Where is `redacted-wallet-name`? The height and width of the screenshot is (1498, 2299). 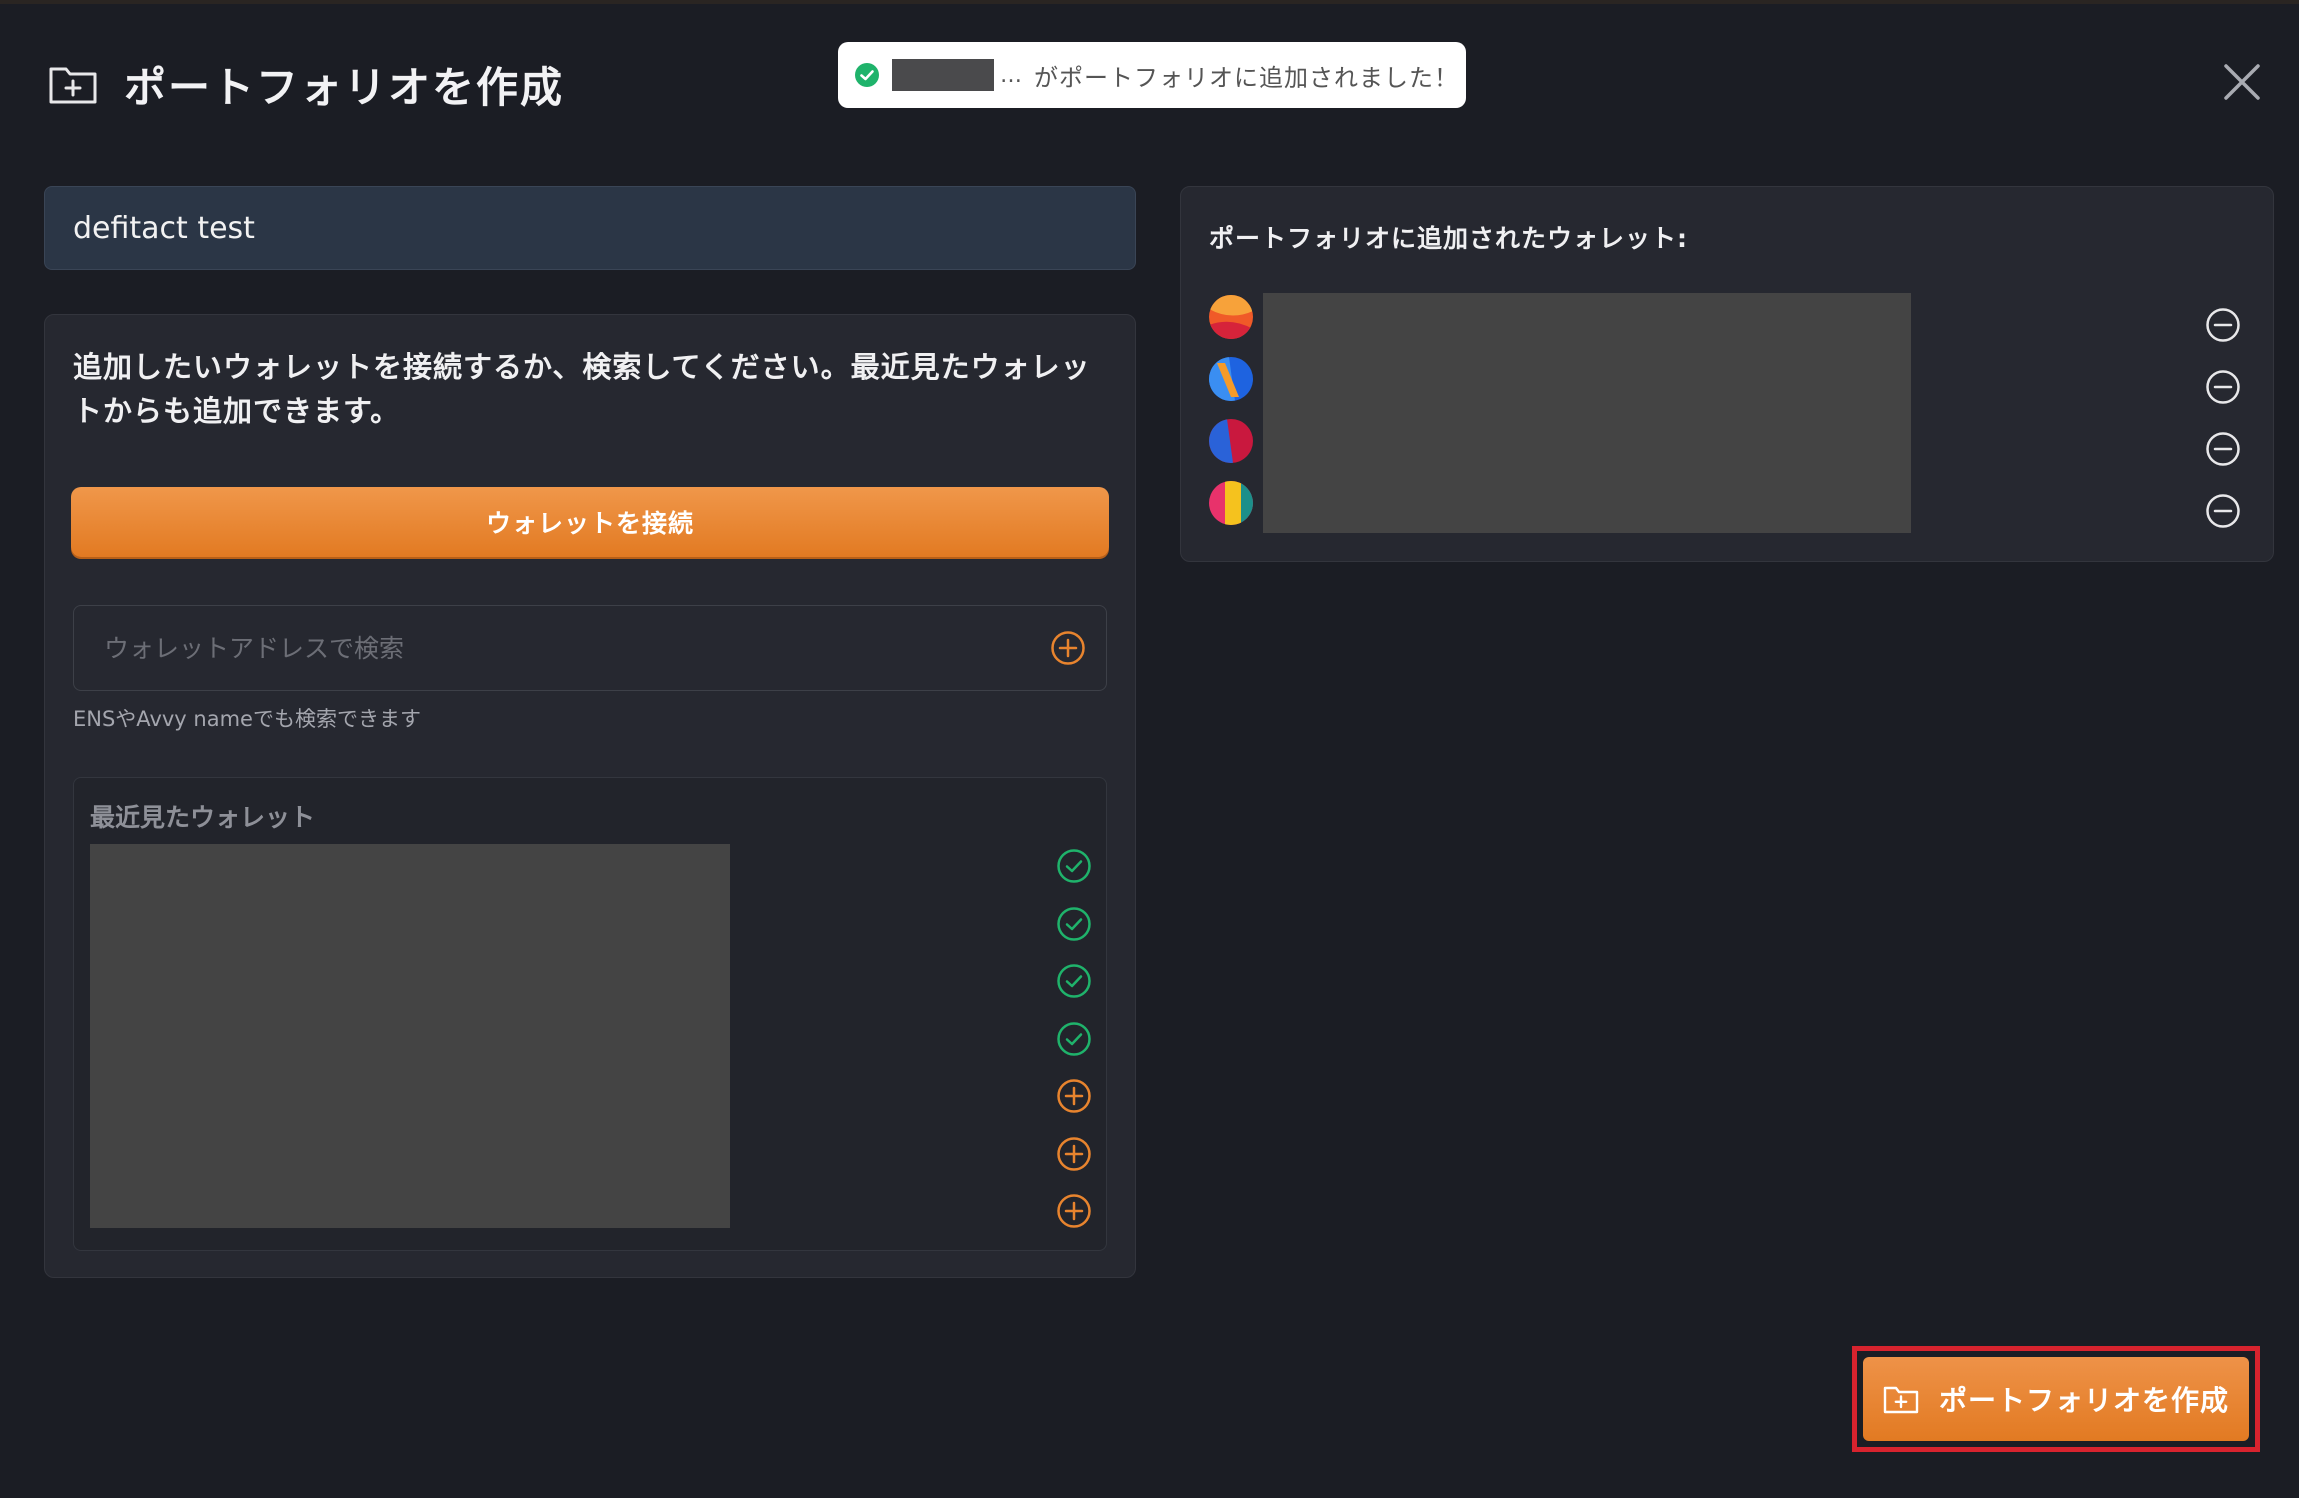 redacted-wallet-name is located at coordinates (943, 75).